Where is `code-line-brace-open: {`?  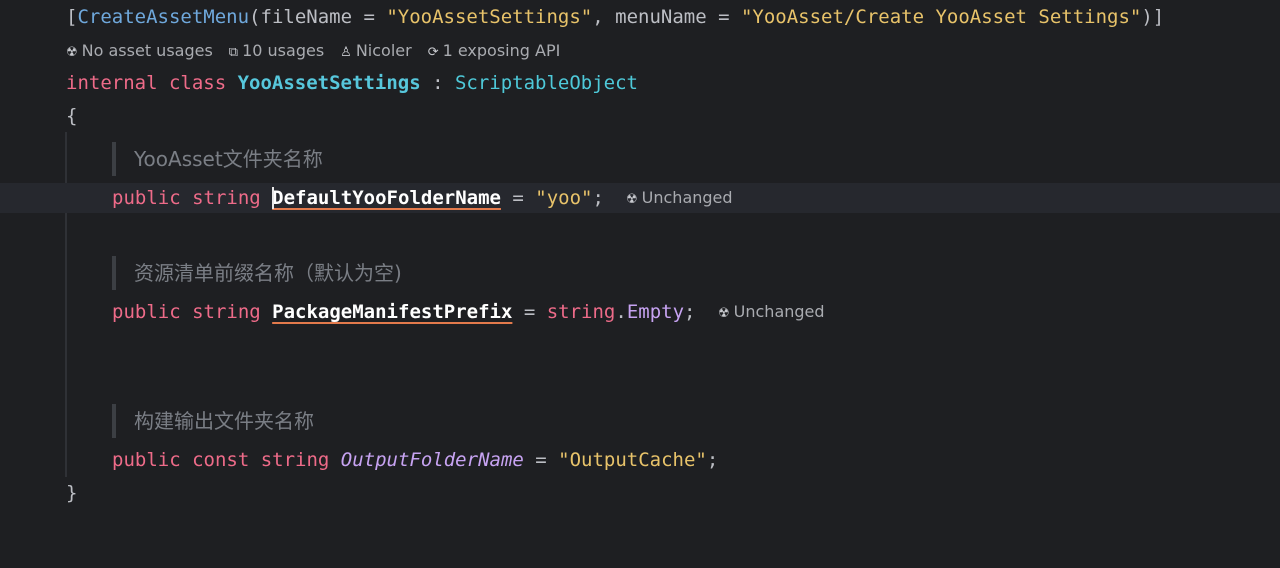 code-line-brace-open: { is located at coordinates (640, 116).